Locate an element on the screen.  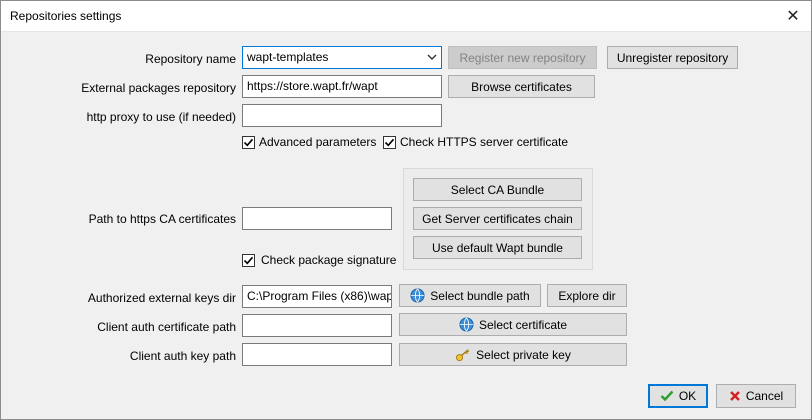
select-private-key-label: Select private key is located at coordinates (523, 354).